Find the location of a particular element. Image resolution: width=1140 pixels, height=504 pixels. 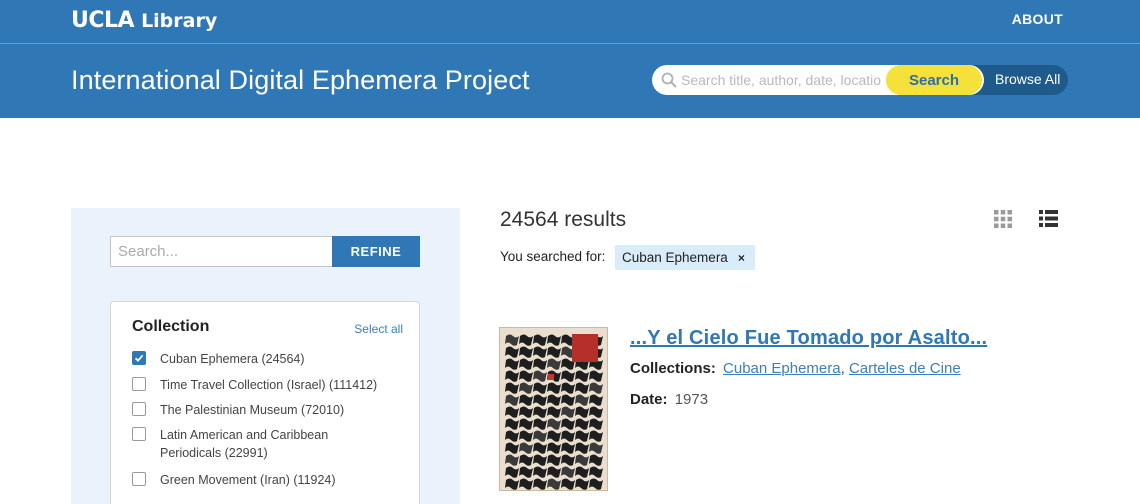

facet-item-cuban-ephemera: Cuban Ephemera (24564) is located at coordinates (261, 359).